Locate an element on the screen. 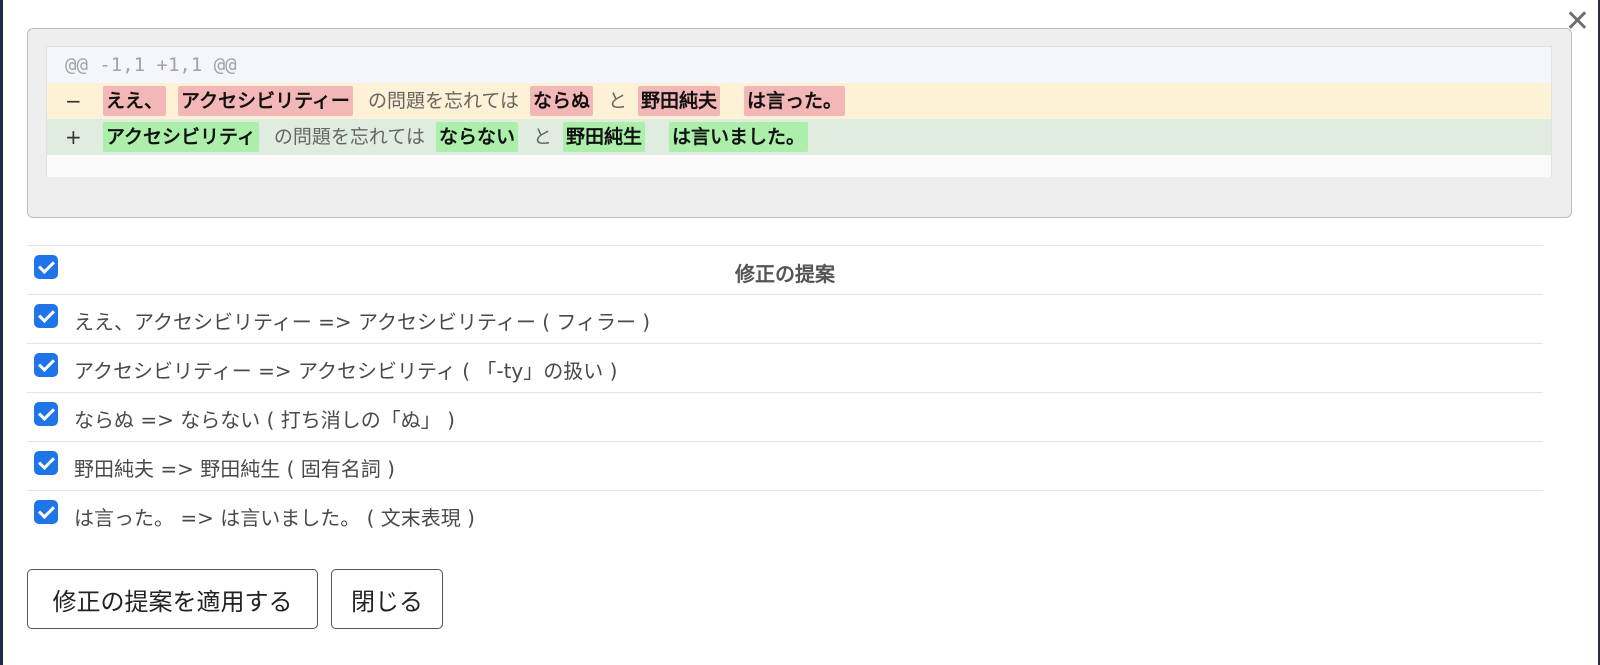 The image size is (1600, 665). suggestion-header-row: 修正の提案 is located at coordinates (785, 269).